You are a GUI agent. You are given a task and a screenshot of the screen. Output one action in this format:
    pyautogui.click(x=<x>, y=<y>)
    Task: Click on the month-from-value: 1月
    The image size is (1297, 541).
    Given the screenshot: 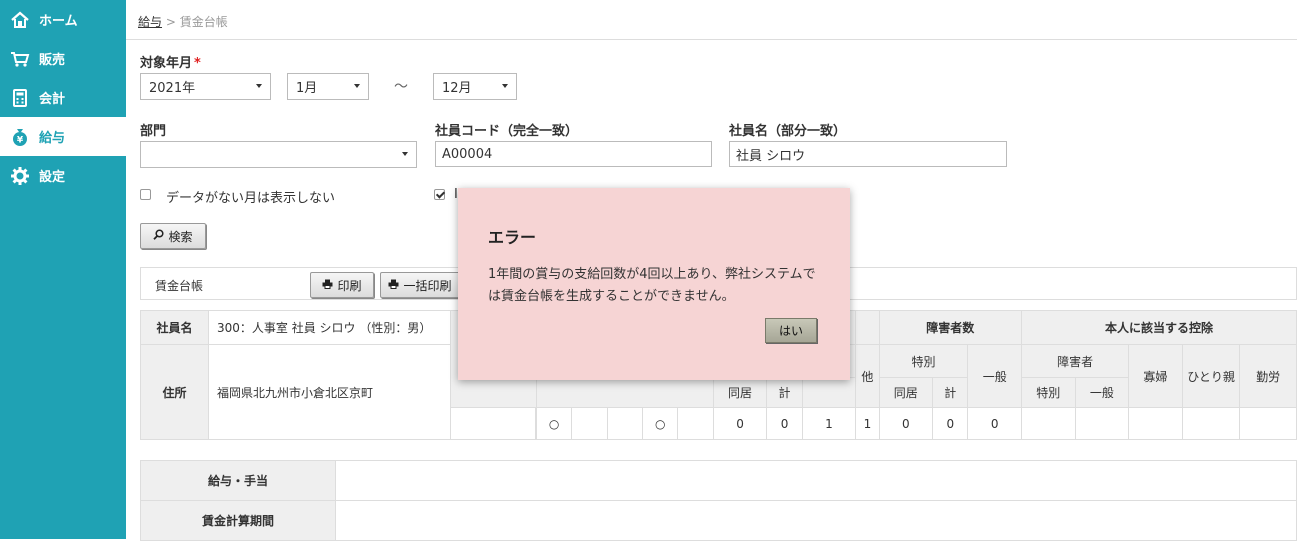 What is the action you would take?
    pyautogui.click(x=307, y=88)
    